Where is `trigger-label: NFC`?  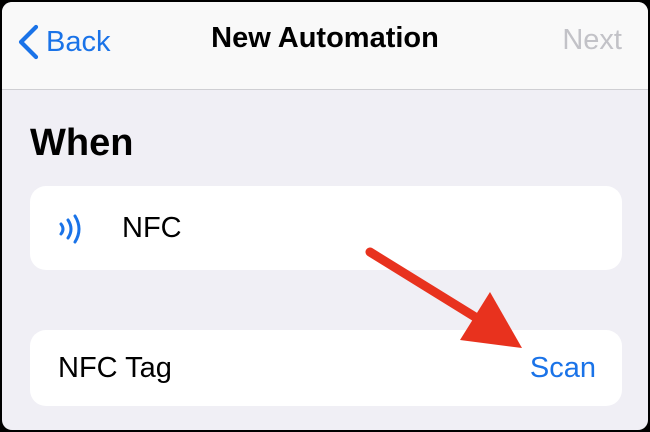 trigger-label: NFC is located at coordinates (152, 228).